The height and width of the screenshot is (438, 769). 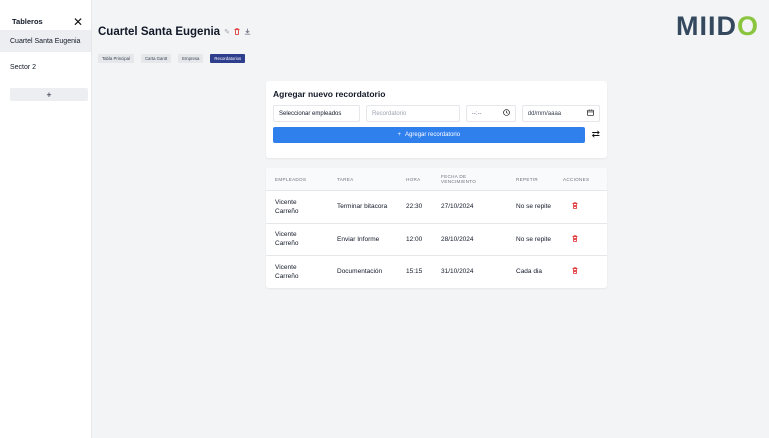 What do you see at coordinates (45, 15) in the screenshot?
I see `sidebar-header: Tableros ✕` at bounding box center [45, 15].